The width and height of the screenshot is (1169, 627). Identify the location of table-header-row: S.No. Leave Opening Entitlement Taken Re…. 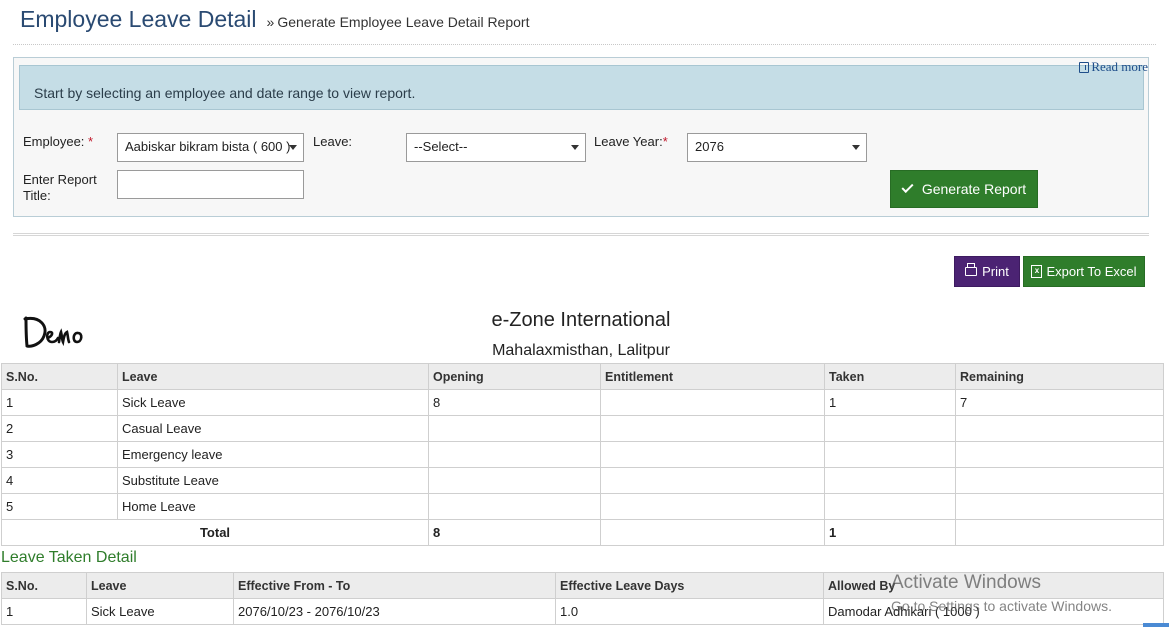
(582, 376).